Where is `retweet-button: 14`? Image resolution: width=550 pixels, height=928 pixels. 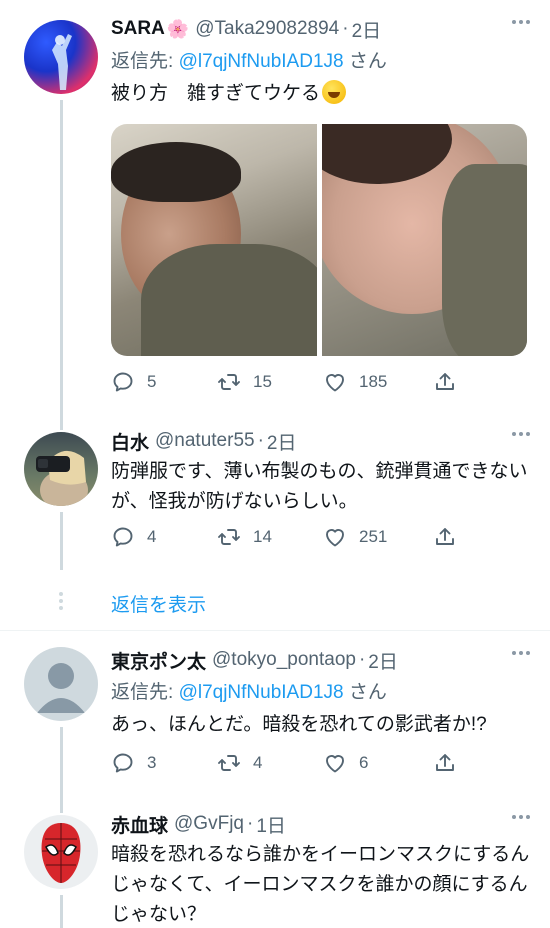 retweet-button: 14 is located at coordinates (270, 537).